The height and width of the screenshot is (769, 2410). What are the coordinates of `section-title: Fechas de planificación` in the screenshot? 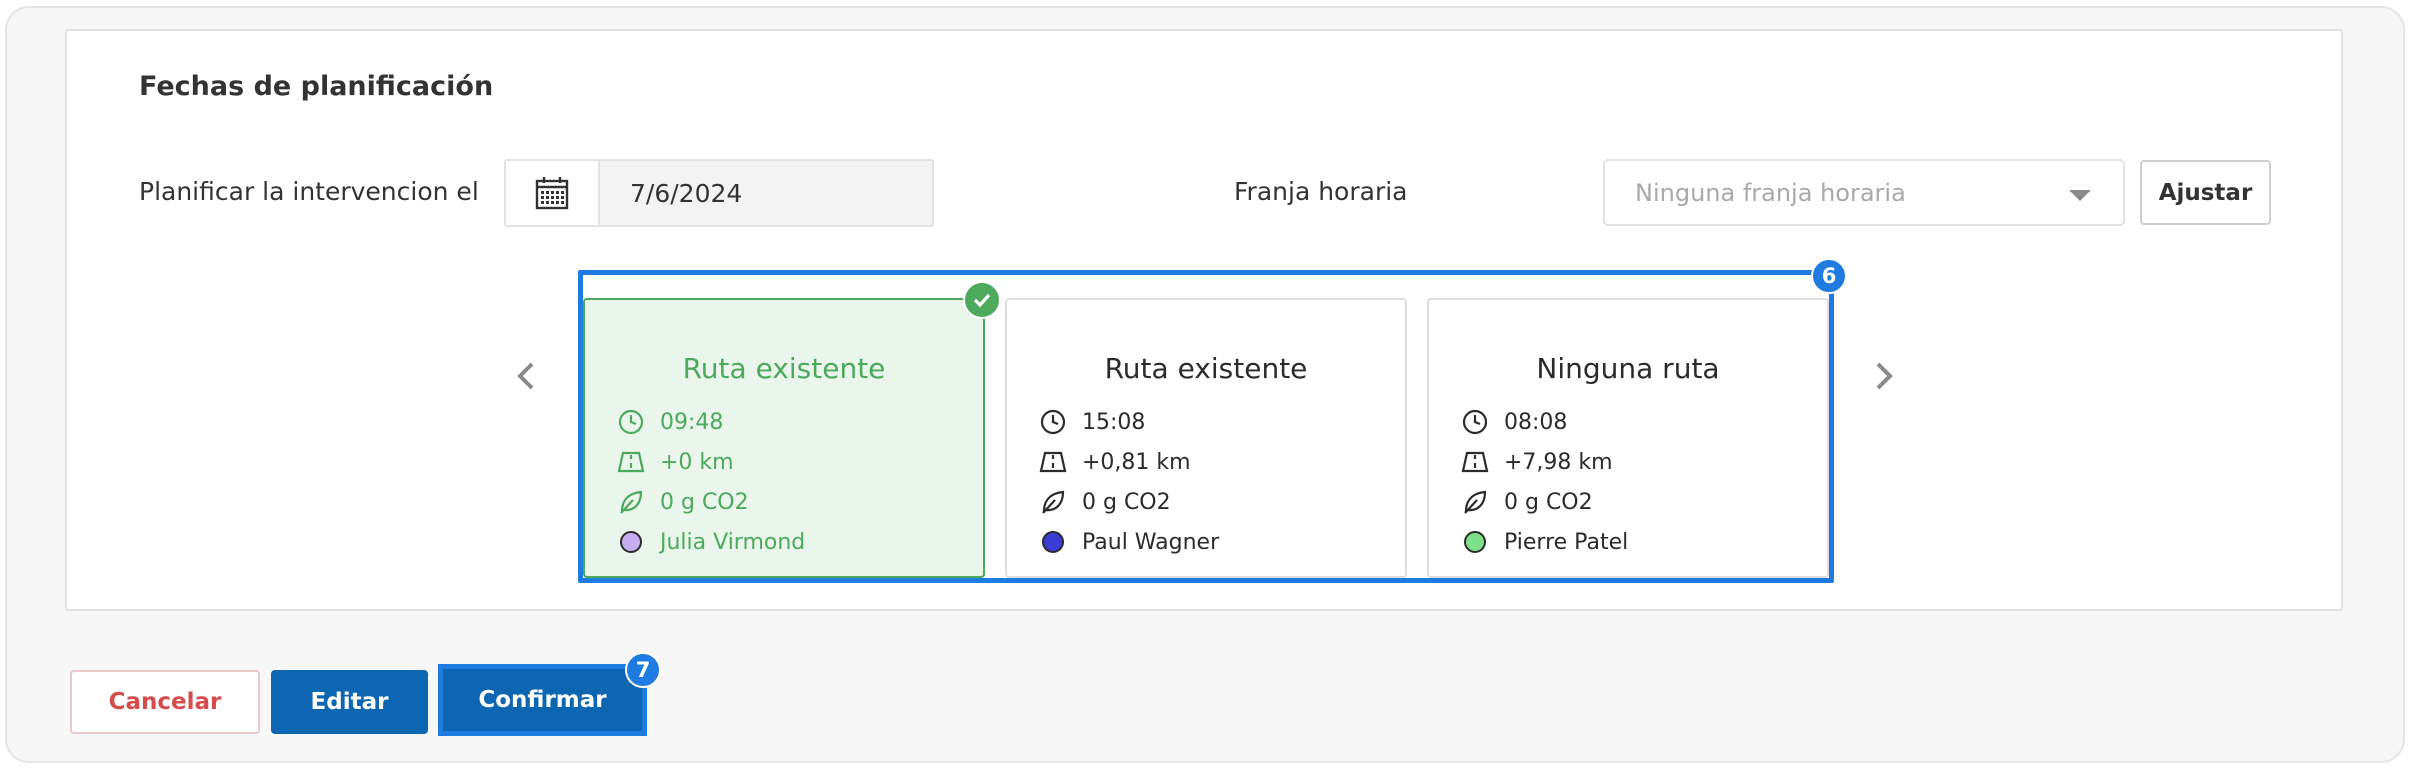 It's located at (316, 86).